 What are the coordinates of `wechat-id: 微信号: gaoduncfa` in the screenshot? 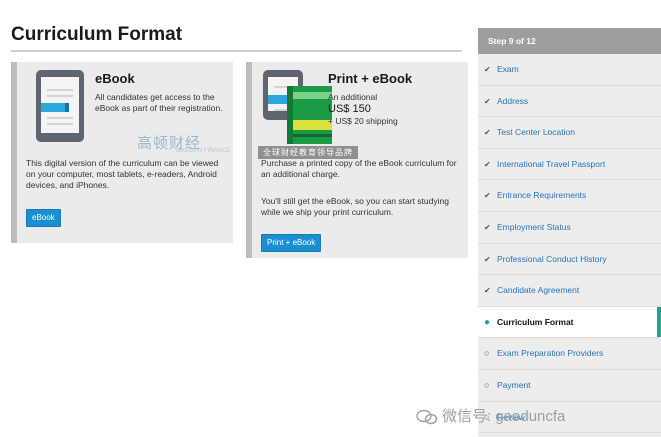 It's located at (504, 416).